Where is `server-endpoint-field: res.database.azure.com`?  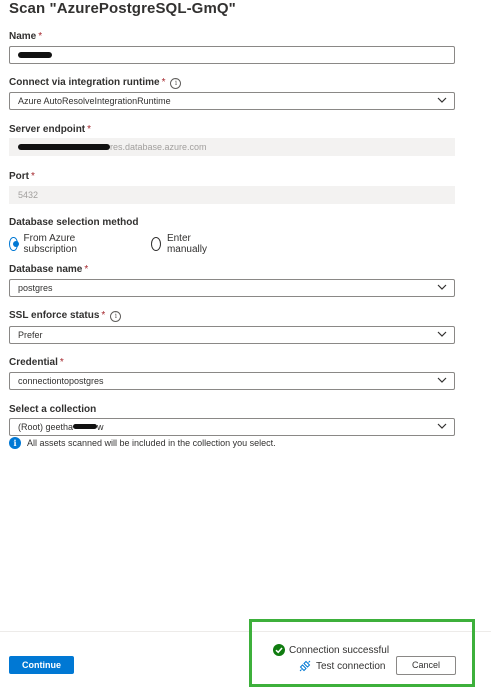
server-endpoint-field: res.database.azure.com is located at coordinates (232, 147).